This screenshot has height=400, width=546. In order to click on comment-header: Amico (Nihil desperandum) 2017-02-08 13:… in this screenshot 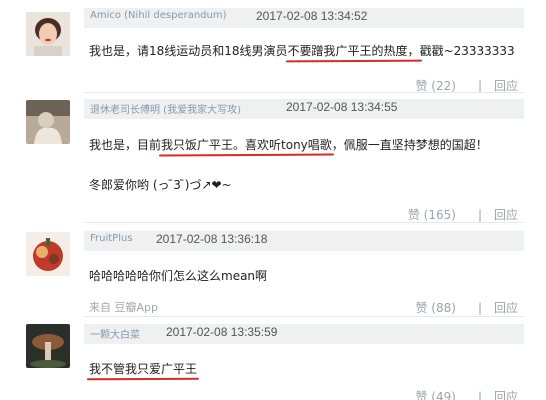, I will do `click(304, 18)`.